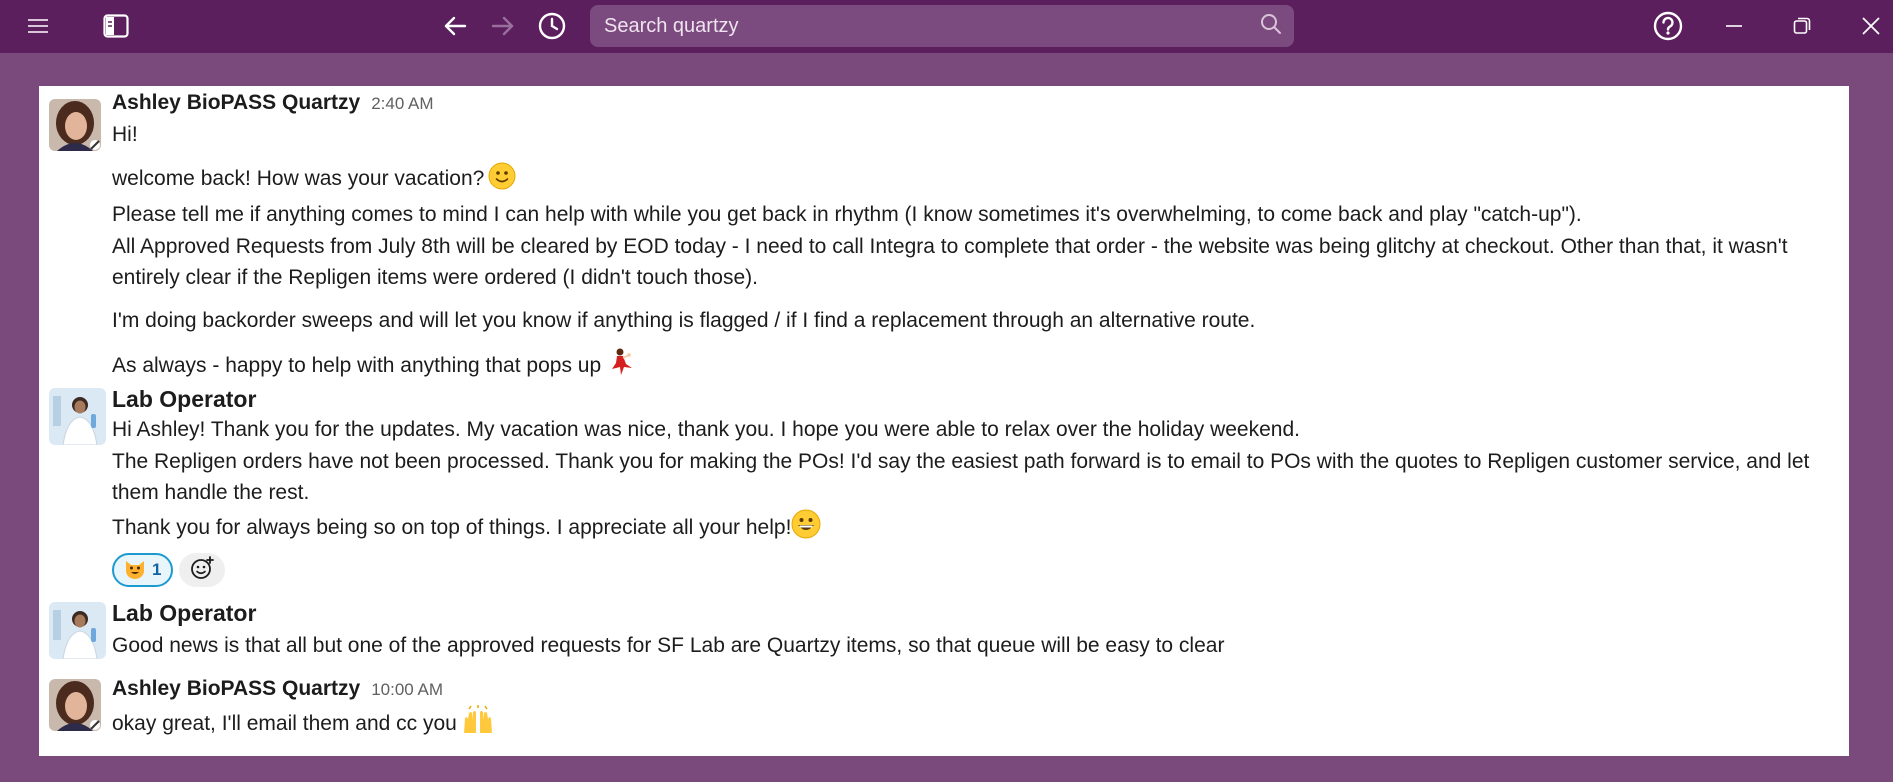  I want to click on timestamp: 2:40 AM, so click(402, 104).